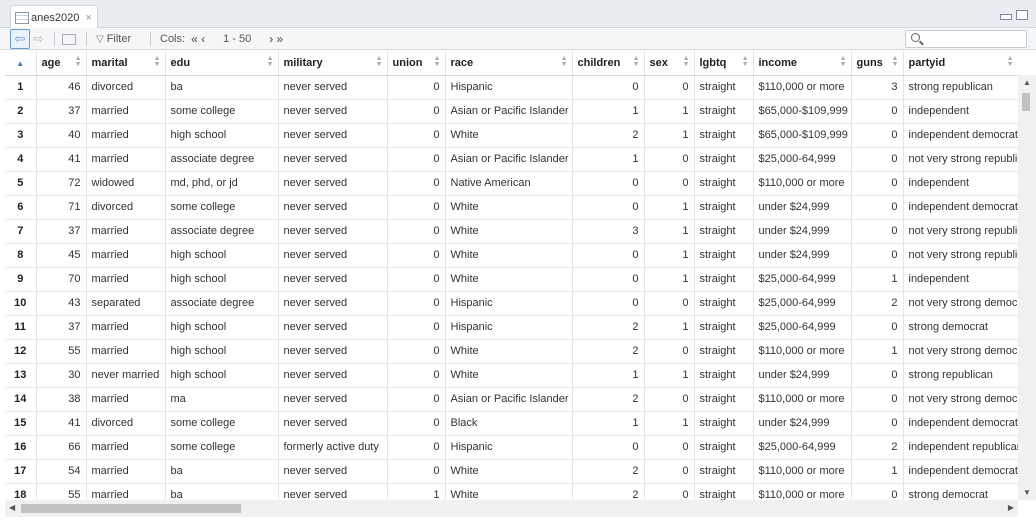 The width and height of the screenshot is (1036, 523). I want to click on horizontal-scroll-thumb, so click(131, 508).